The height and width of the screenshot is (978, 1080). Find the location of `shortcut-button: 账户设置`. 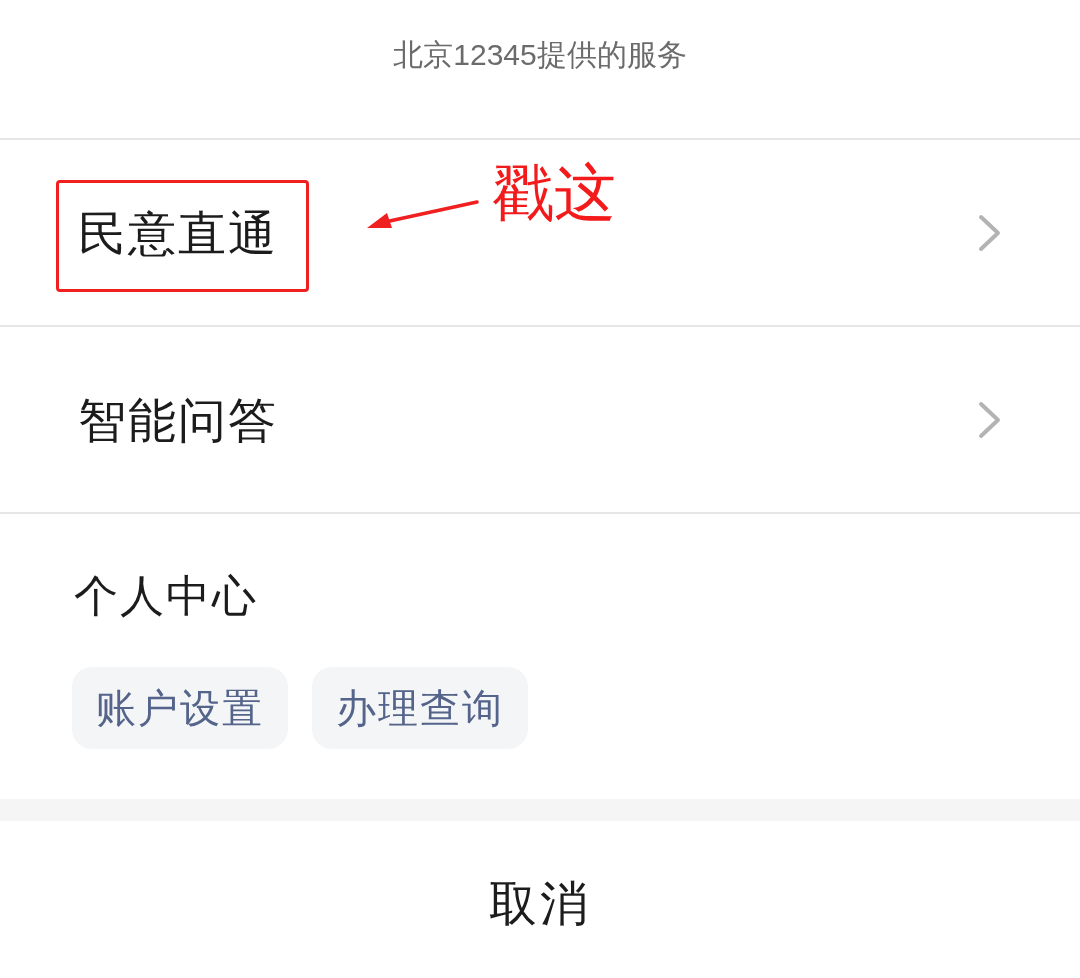

shortcut-button: 账户设置 is located at coordinates (180, 708).